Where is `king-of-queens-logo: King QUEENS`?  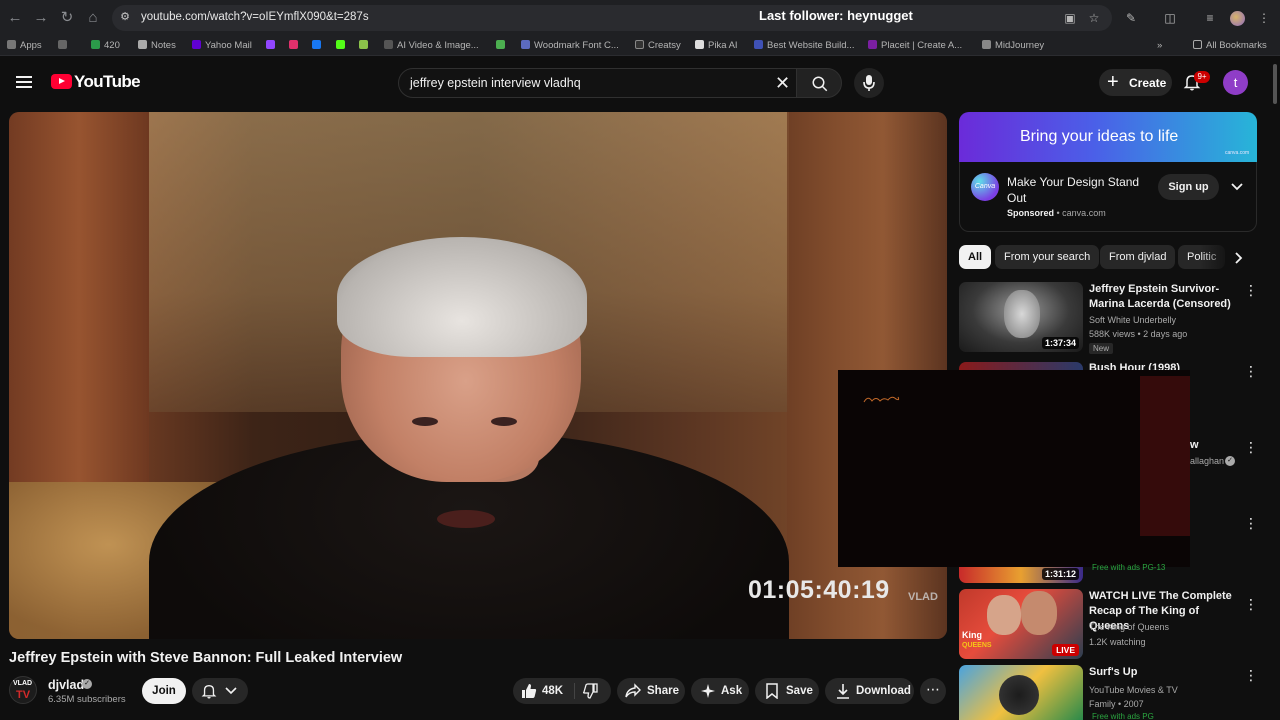 king-of-queens-logo: King QUEENS is located at coordinates (977, 640).